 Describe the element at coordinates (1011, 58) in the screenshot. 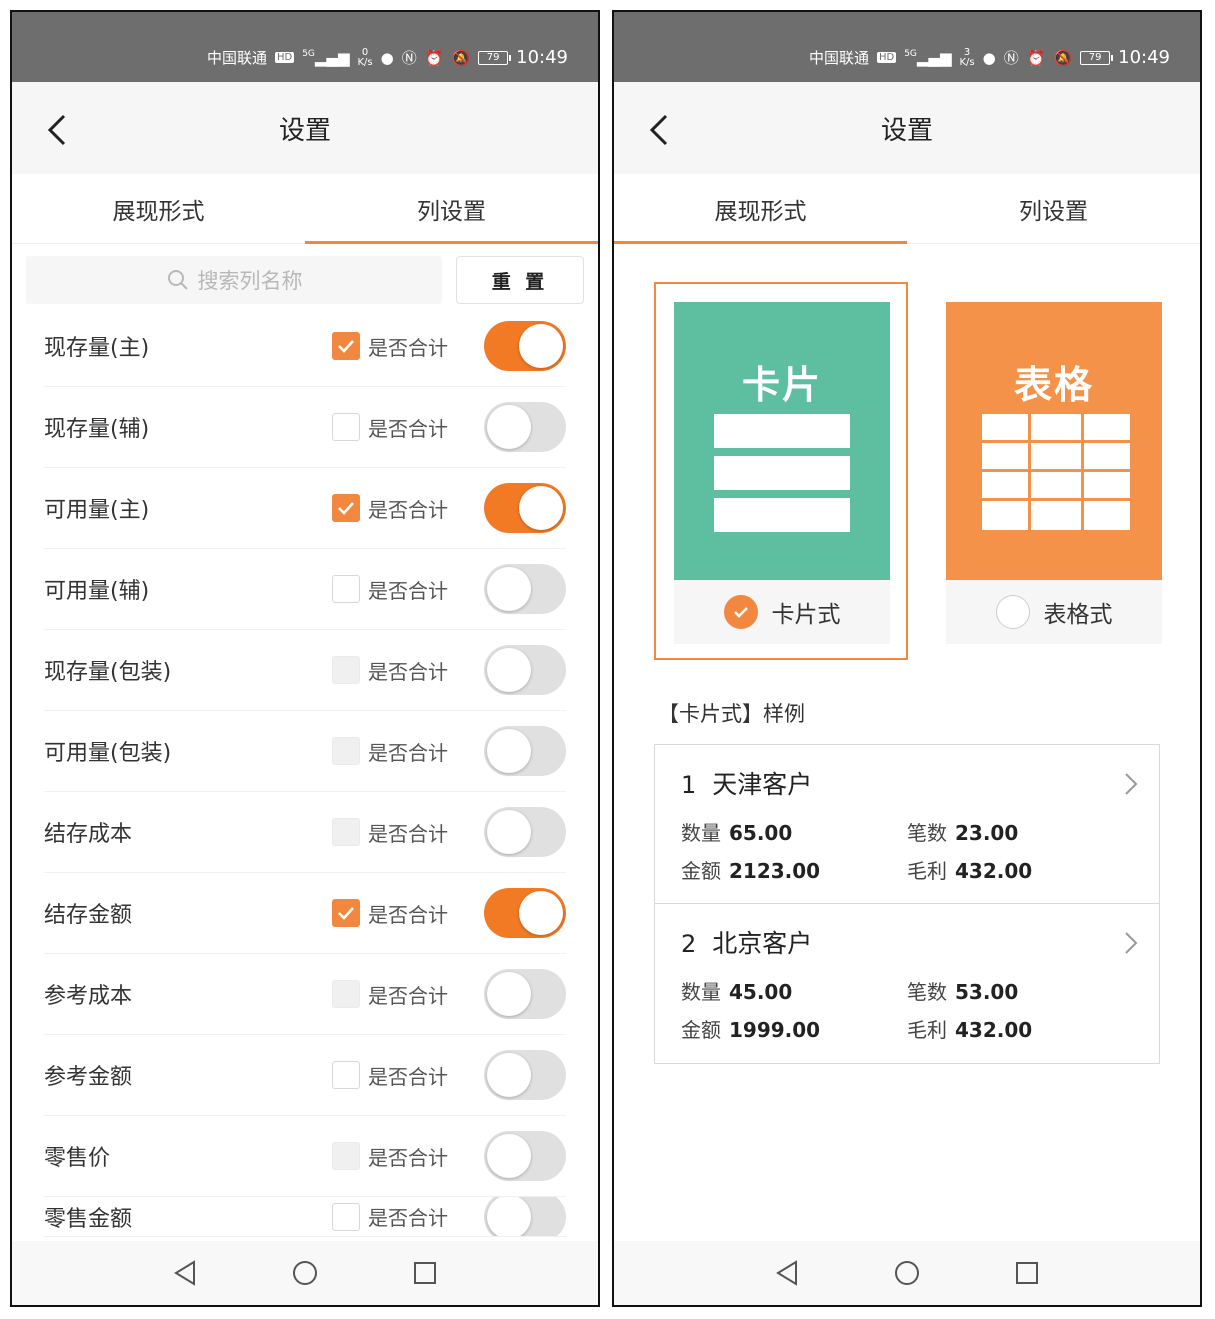

I see `nfc-icon: Ⓝ` at that location.